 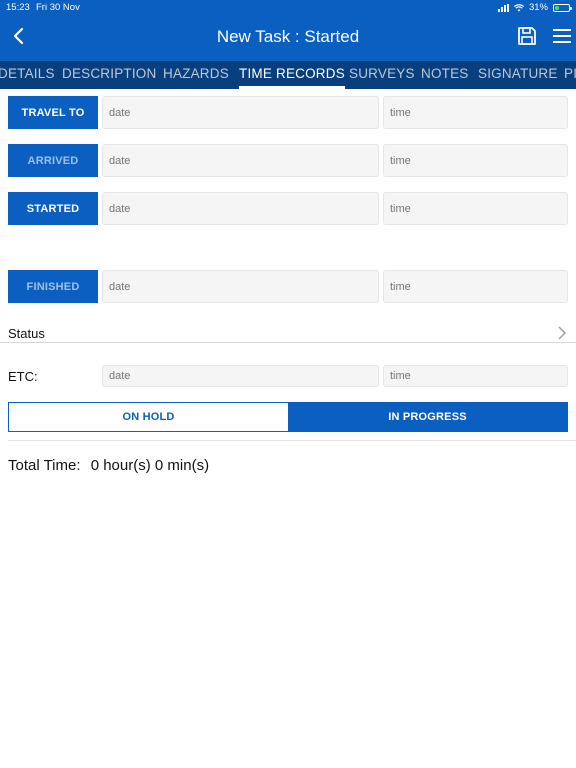 I want to click on divider, so click(x=292, y=440).